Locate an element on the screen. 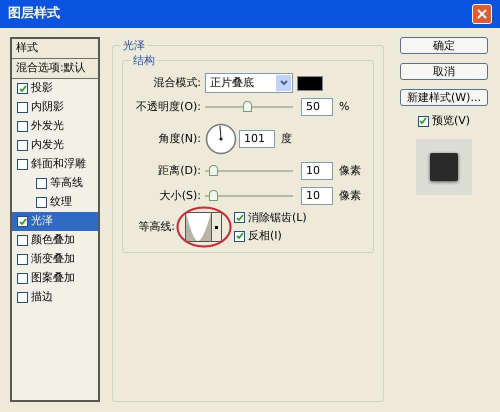  dialog-button: 取消 is located at coordinates (444, 71).